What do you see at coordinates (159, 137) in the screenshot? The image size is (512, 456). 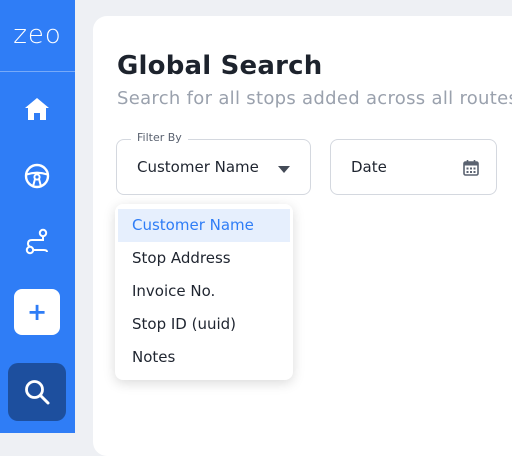 I see `filter-by-label: Filter By` at bounding box center [159, 137].